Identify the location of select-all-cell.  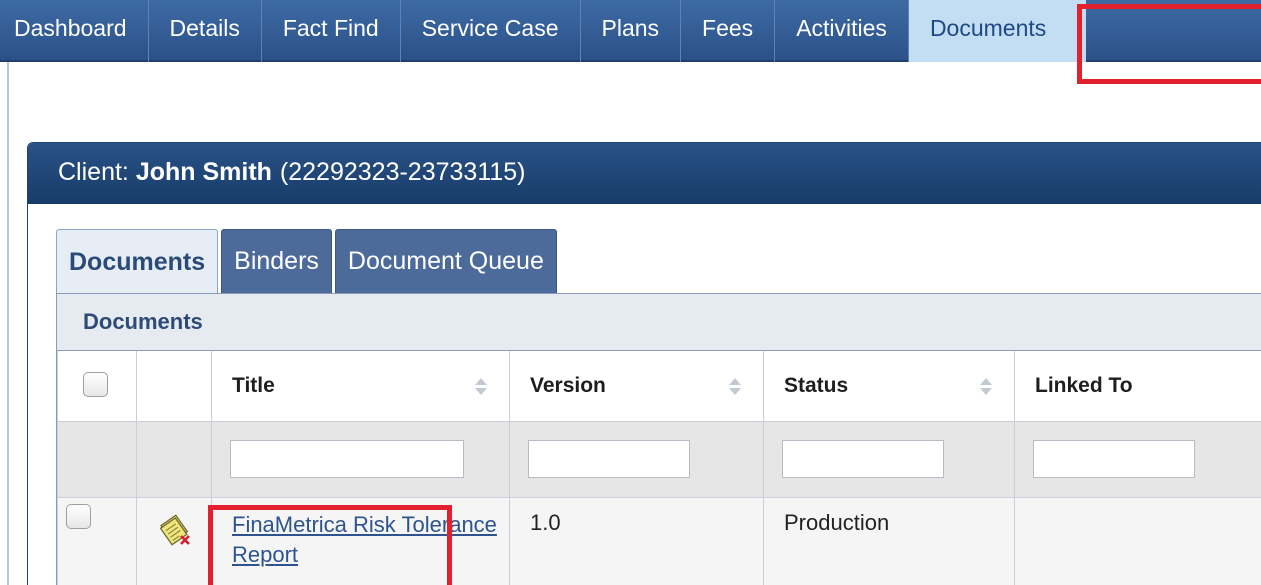
(97, 386).